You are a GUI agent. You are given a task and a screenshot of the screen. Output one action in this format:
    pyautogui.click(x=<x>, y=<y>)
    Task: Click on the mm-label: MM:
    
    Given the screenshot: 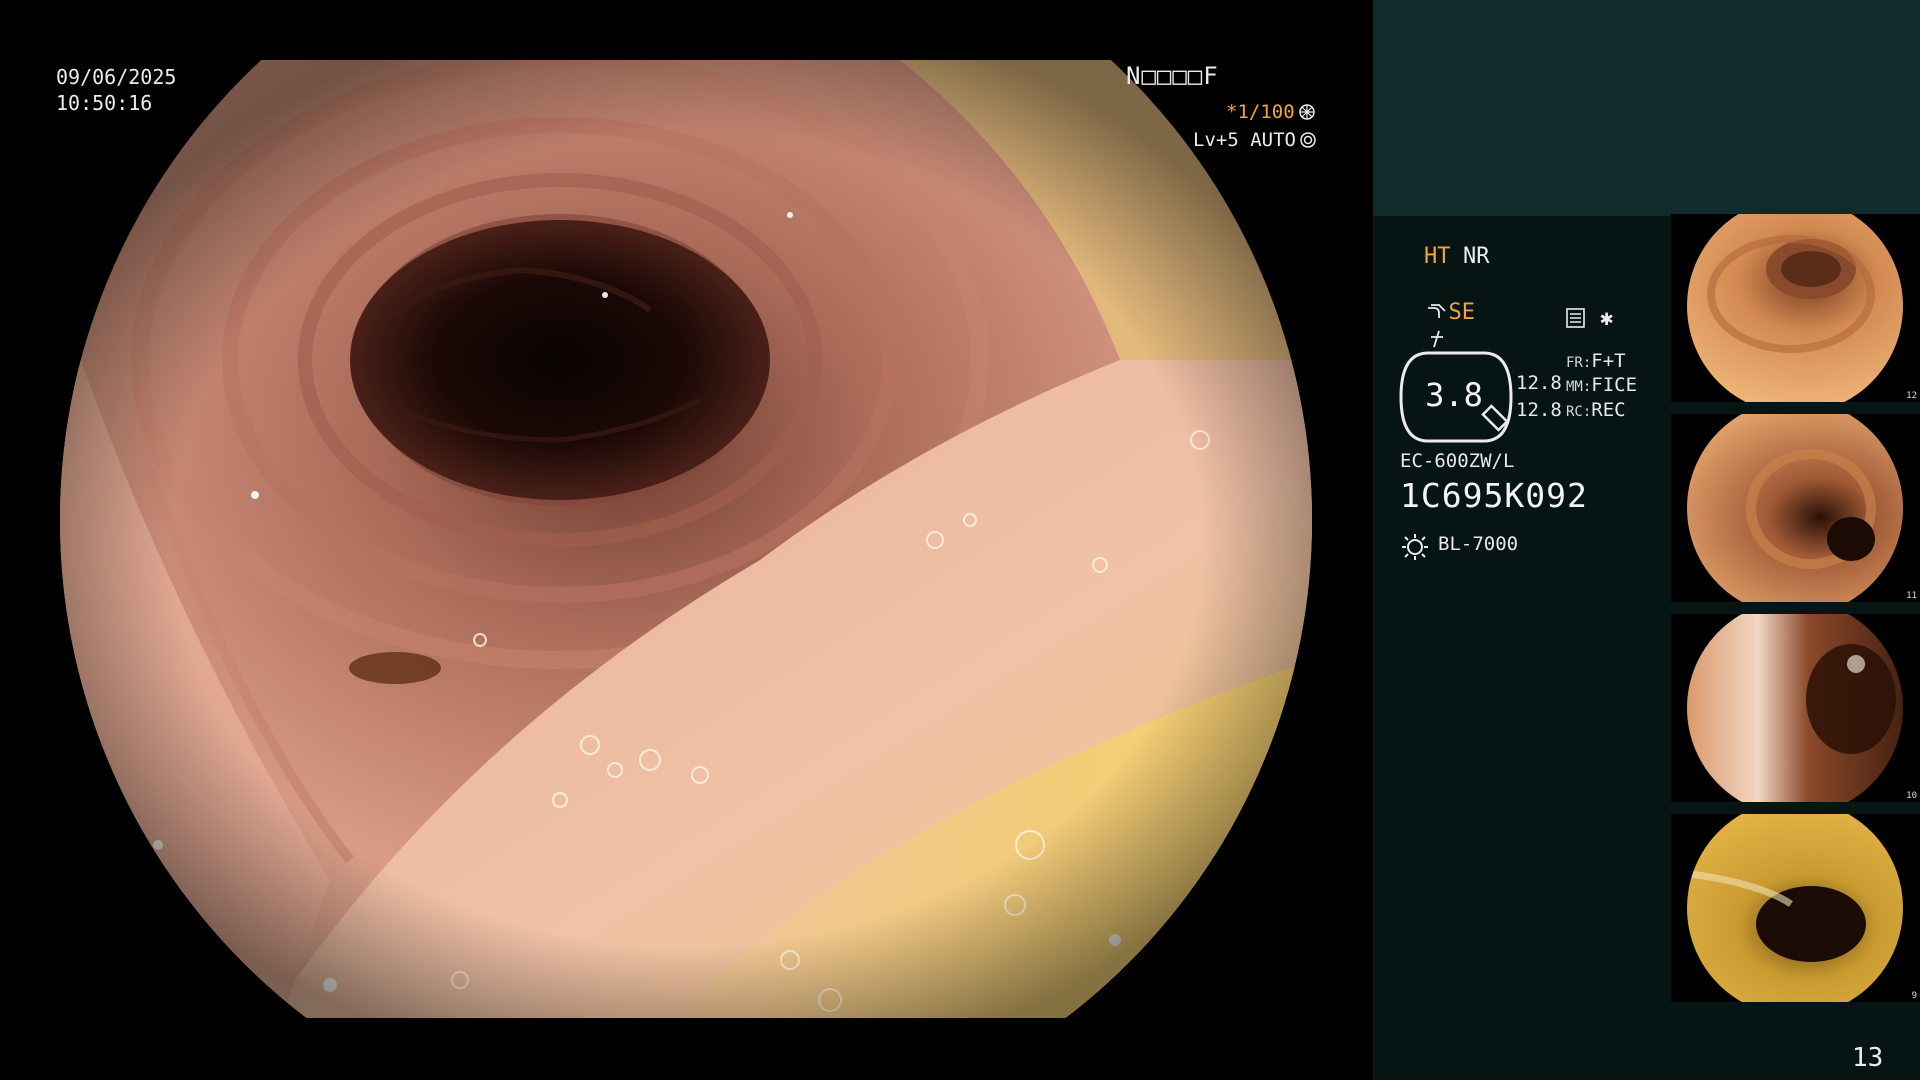 What is the action you would take?
    pyautogui.click(x=1579, y=387)
    